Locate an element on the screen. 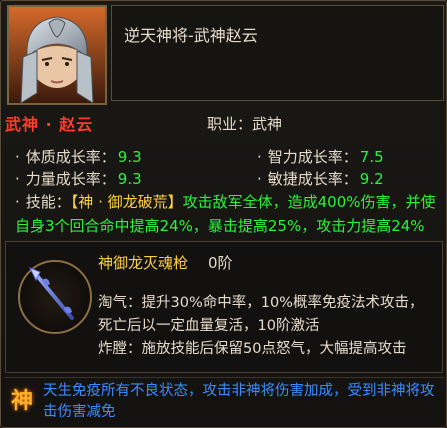 The width and height of the screenshot is (447, 428). divine-passive: 神 天生免疫所有不良状态，攻击非神将伤害加成，受到非神将攻击伤害减免 is located at coordinates (224, 402).